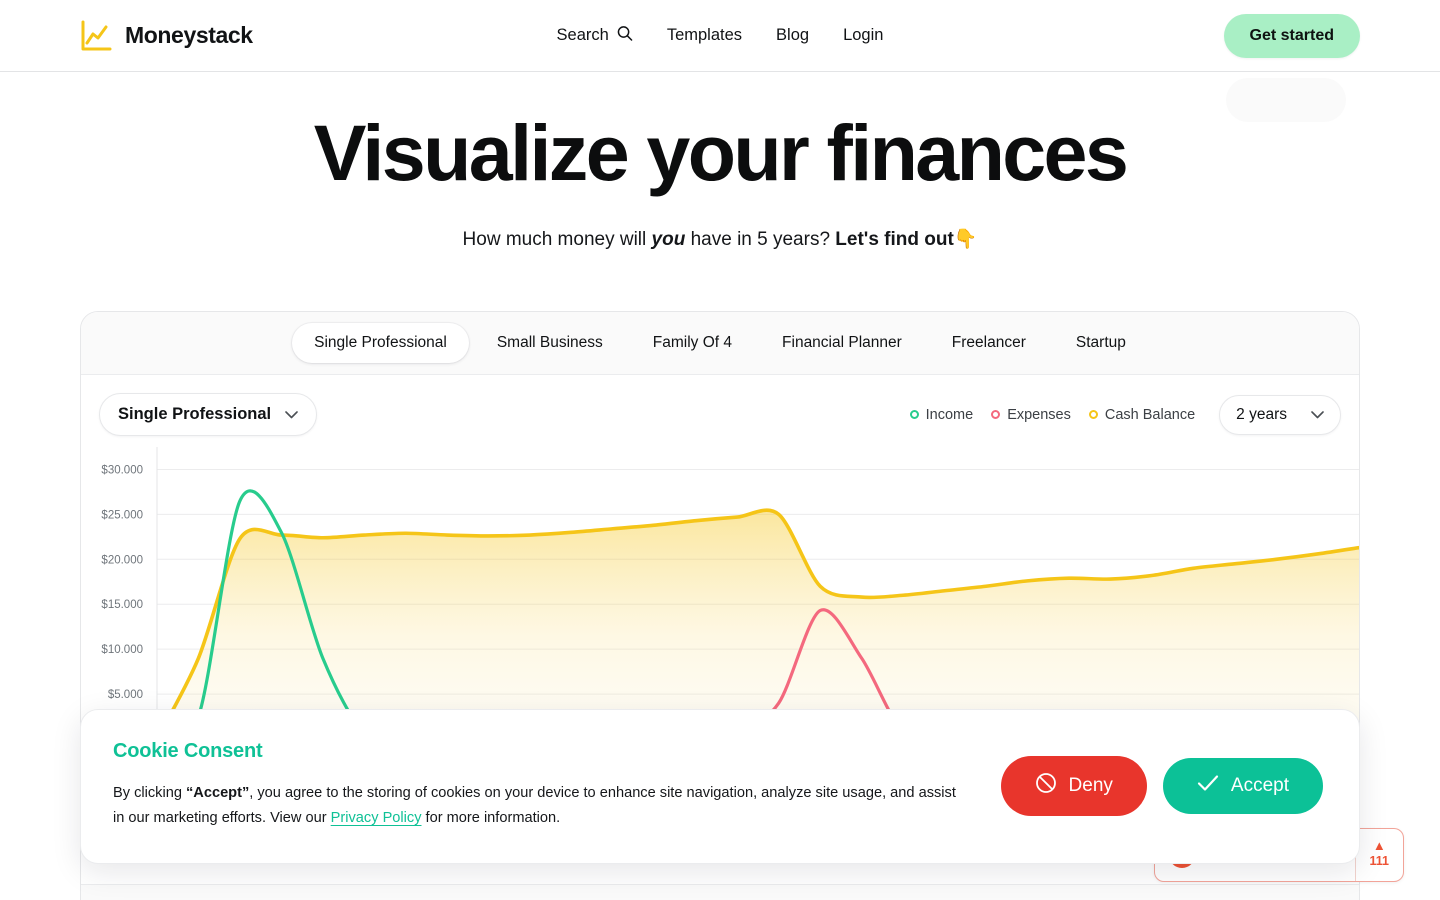  I want to click on tab-startup: Startup, so click(1101, 343).